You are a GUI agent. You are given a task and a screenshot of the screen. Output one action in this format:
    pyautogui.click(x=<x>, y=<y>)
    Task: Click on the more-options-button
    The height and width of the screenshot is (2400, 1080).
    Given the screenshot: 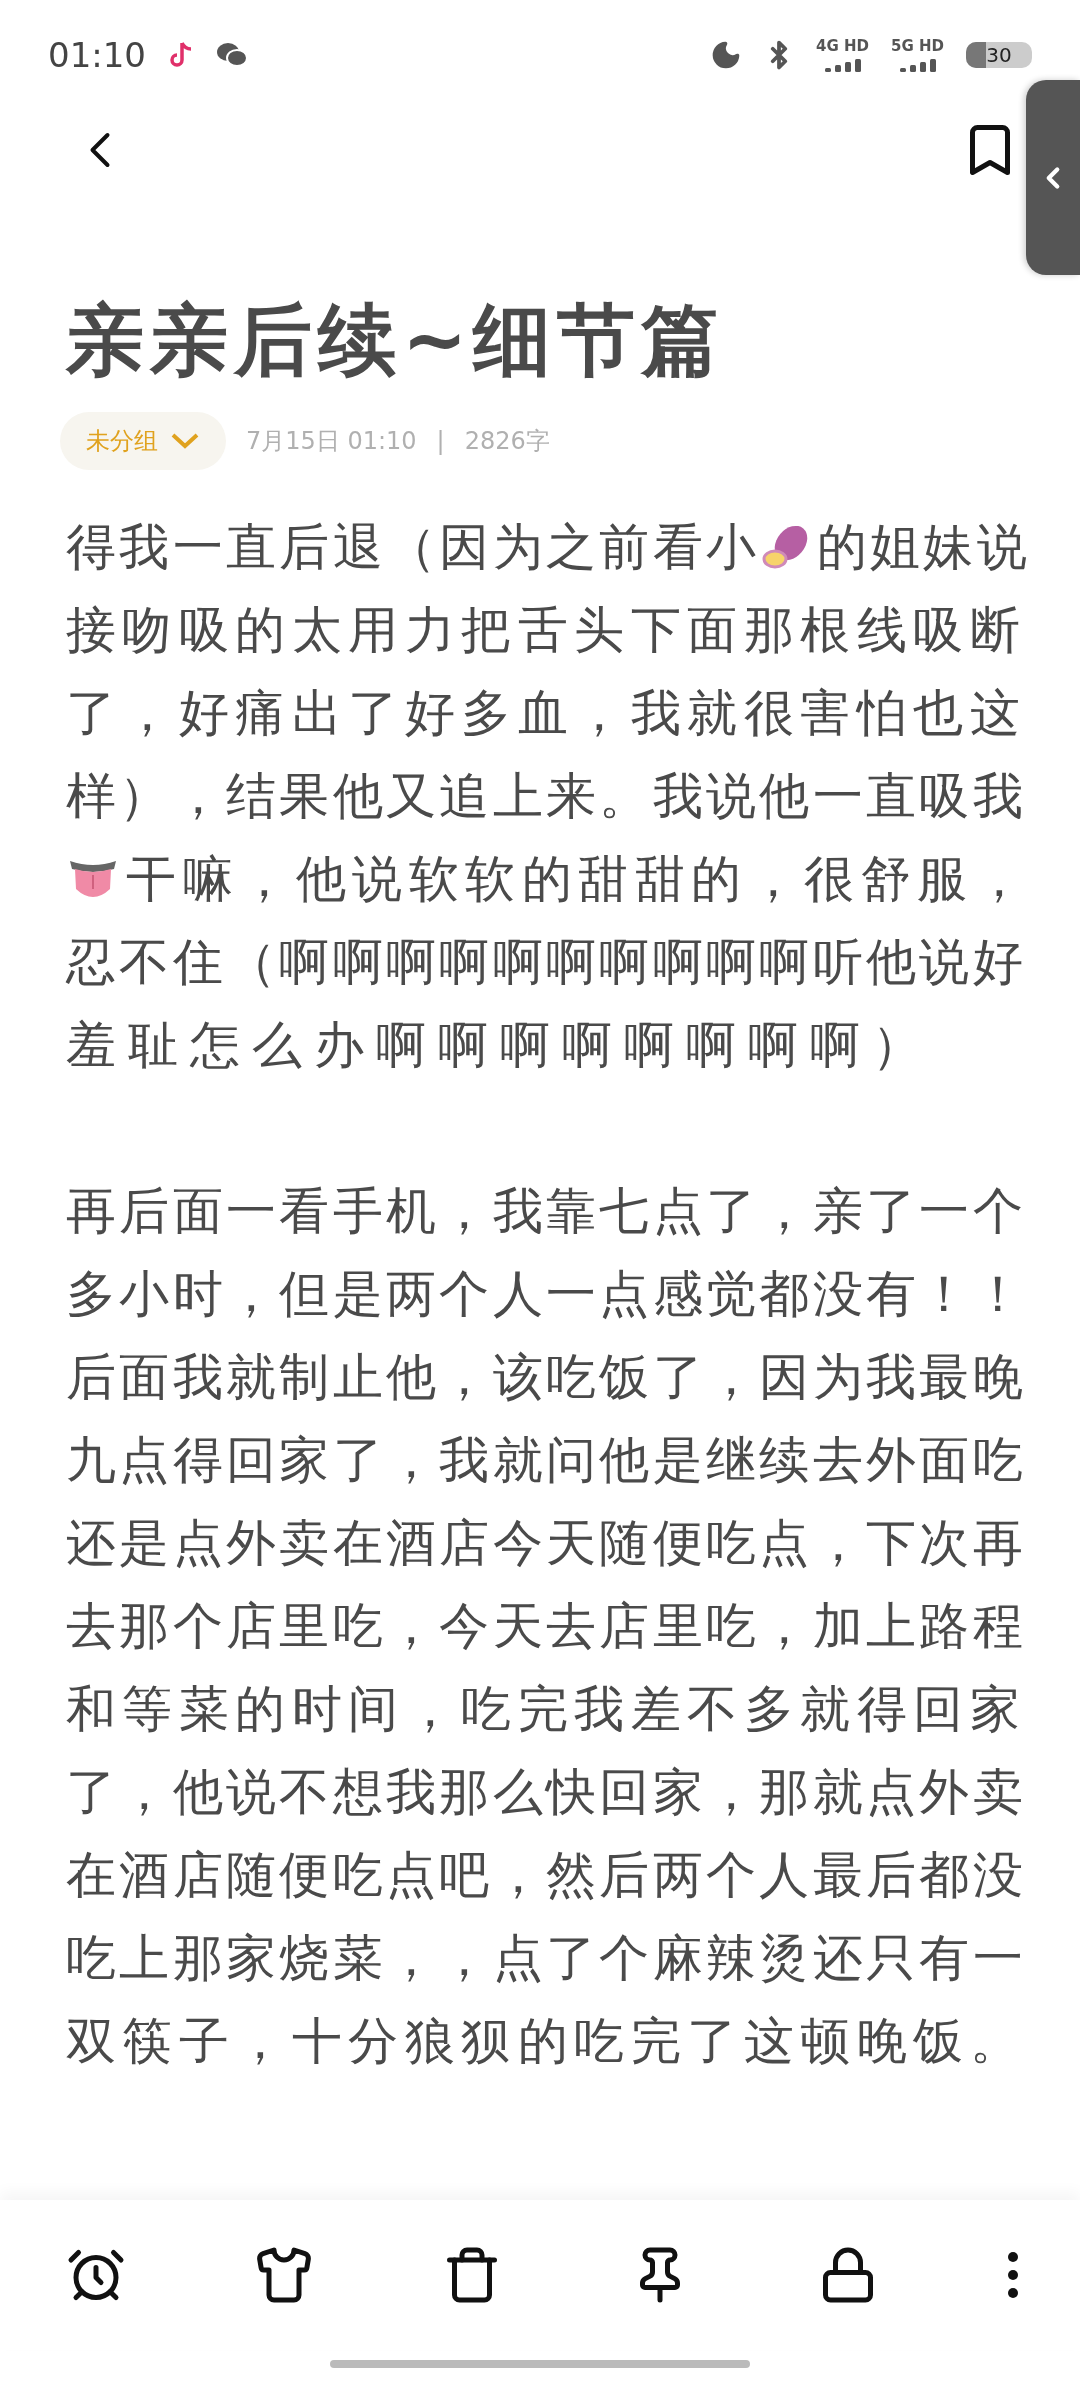 What is the action you would take?
    pyautogui.click(x=1013, y=2275)
    